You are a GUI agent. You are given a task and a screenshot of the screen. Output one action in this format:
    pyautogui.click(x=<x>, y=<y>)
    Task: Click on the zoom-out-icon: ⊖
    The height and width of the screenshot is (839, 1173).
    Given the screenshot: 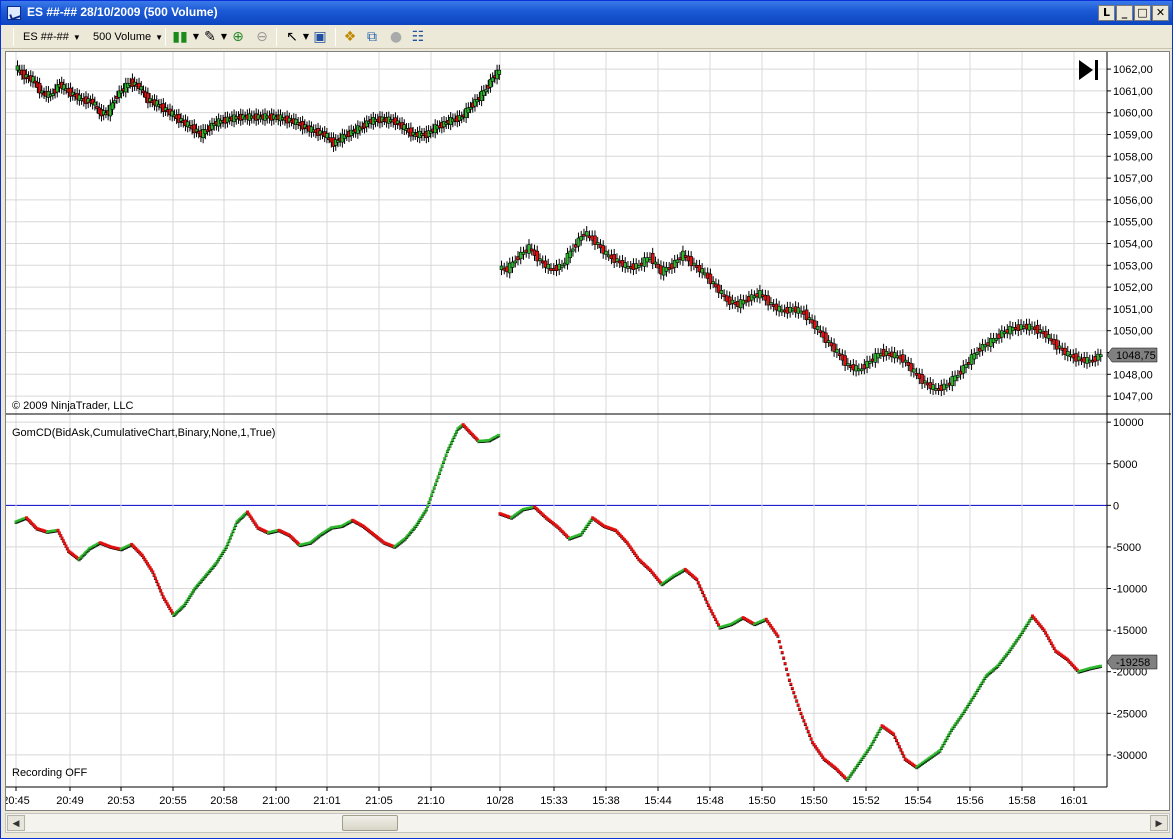 What is the action you would take?
    pyautogui.click(x=262, y=37)
    